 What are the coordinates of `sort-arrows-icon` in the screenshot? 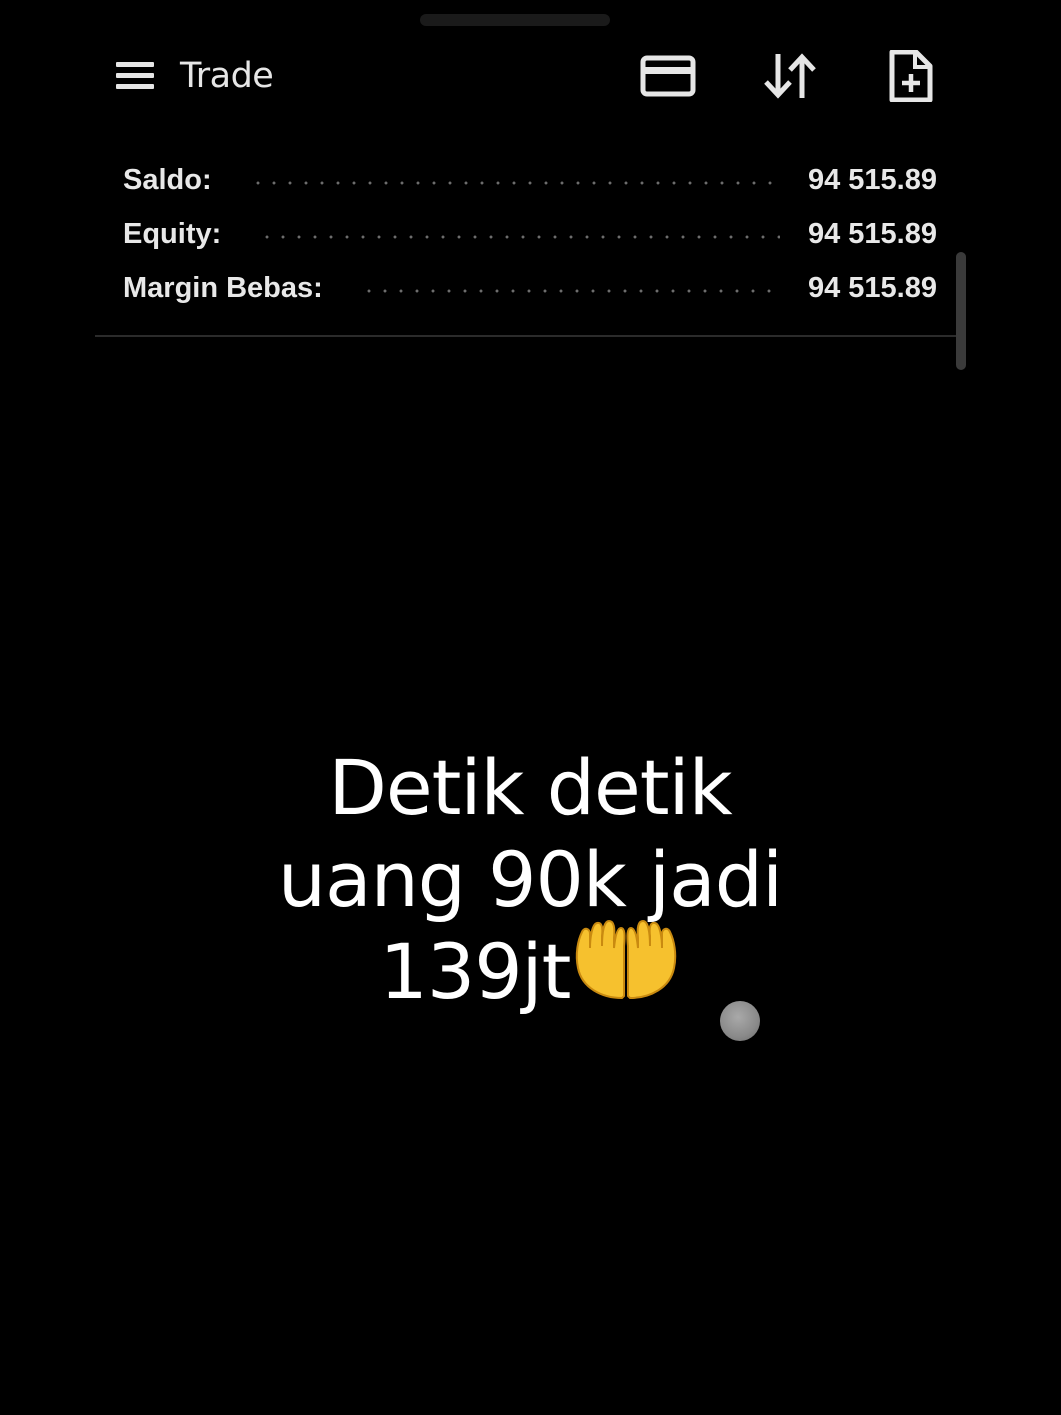 It's located at (790, 76).